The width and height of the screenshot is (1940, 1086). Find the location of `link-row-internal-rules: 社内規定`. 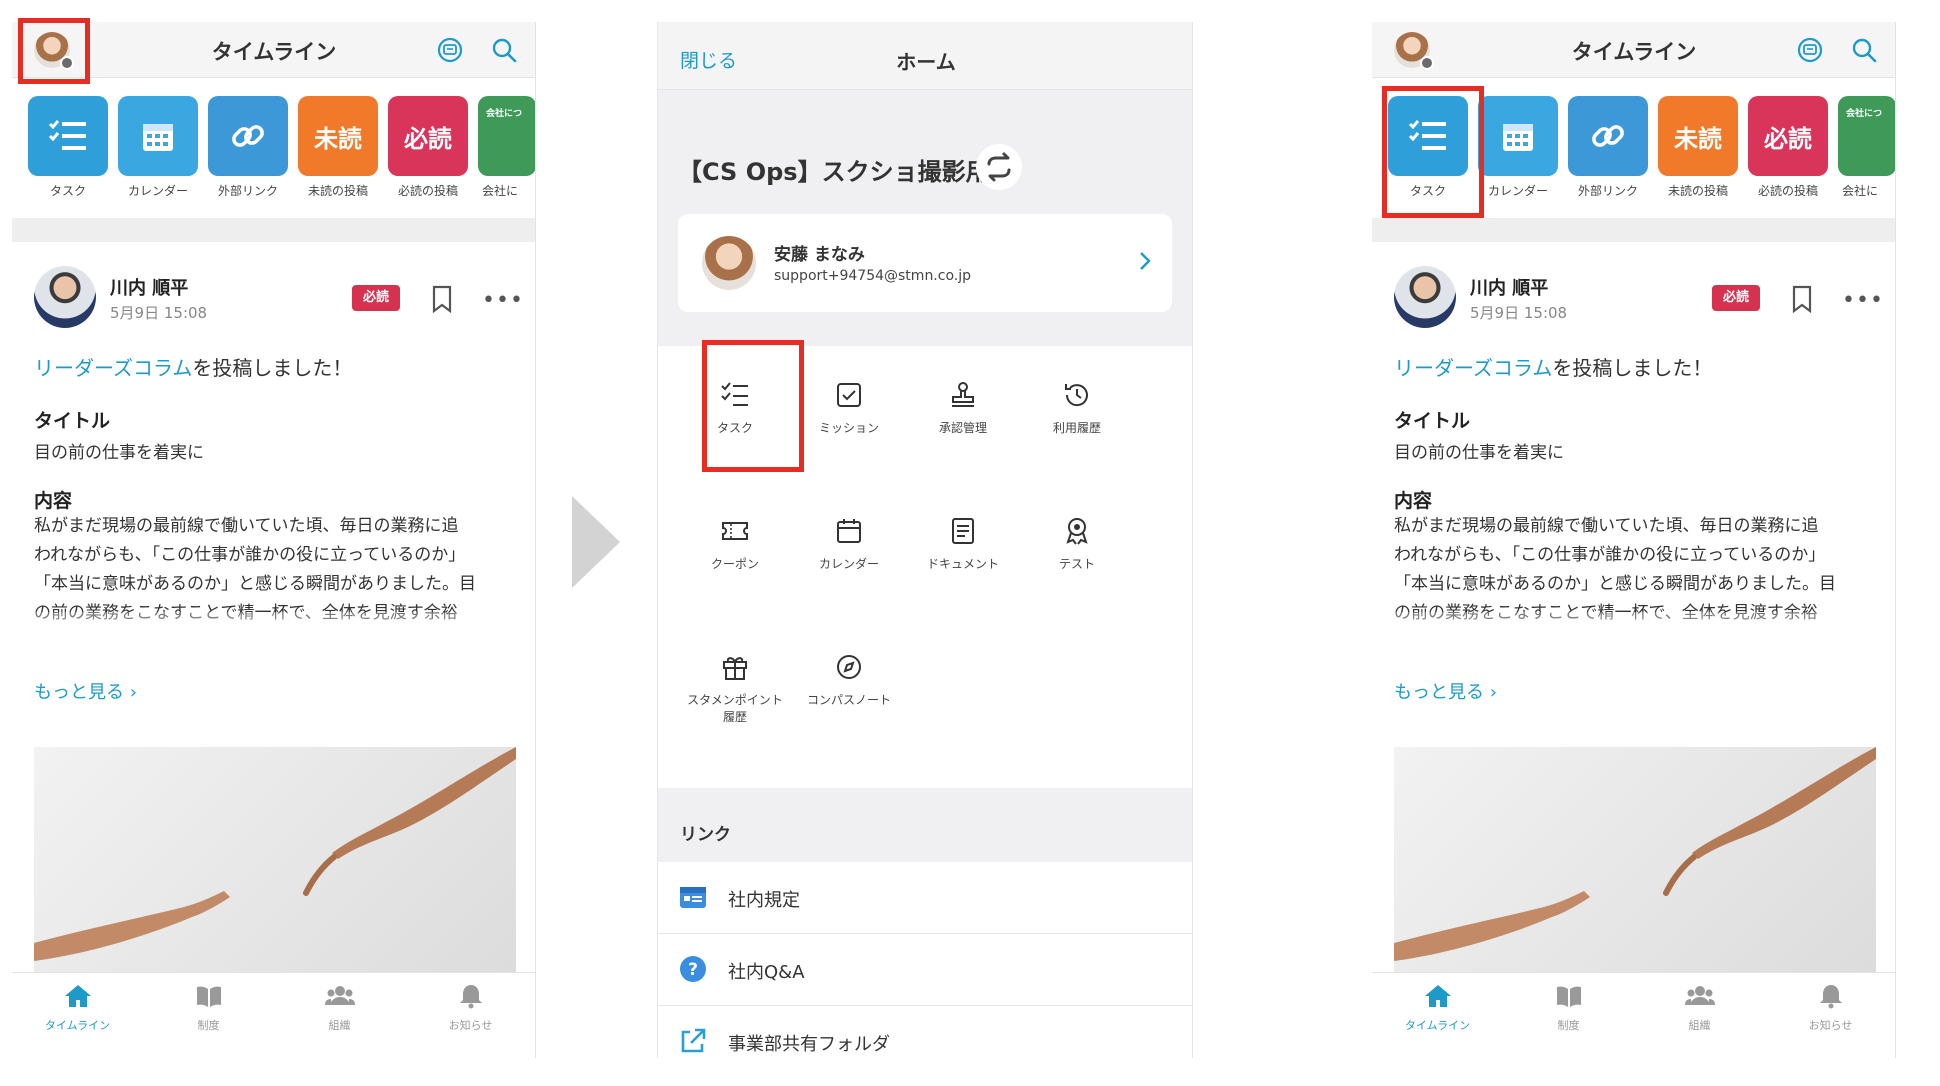

link-row-internal-rules: 社内規定 is located at coordinates (925, 898).